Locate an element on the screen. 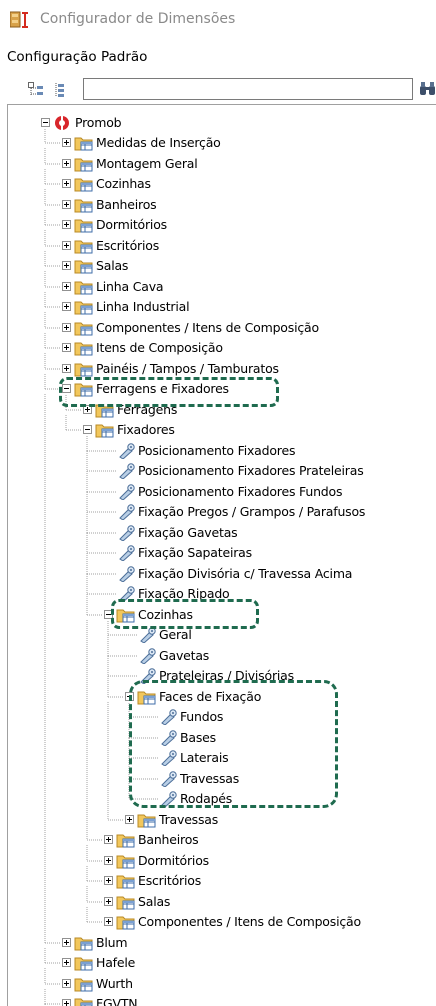 The width and height of the screenshot is (436, 1006). highlight-cozinhas is located at coordinates (185, 614).